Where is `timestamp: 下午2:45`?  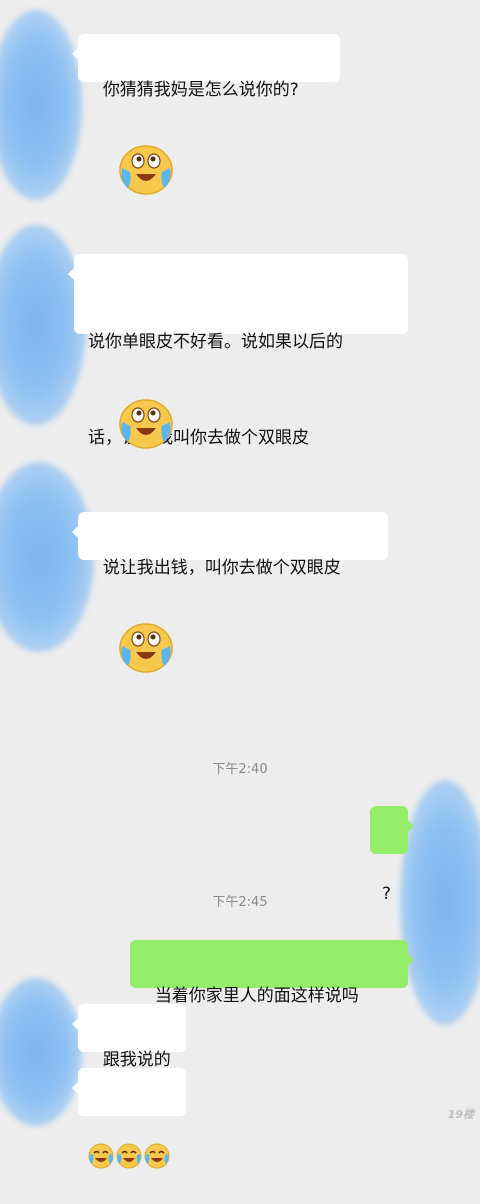
timestamp: 下午2:45 is located at coordinates (240, 902).